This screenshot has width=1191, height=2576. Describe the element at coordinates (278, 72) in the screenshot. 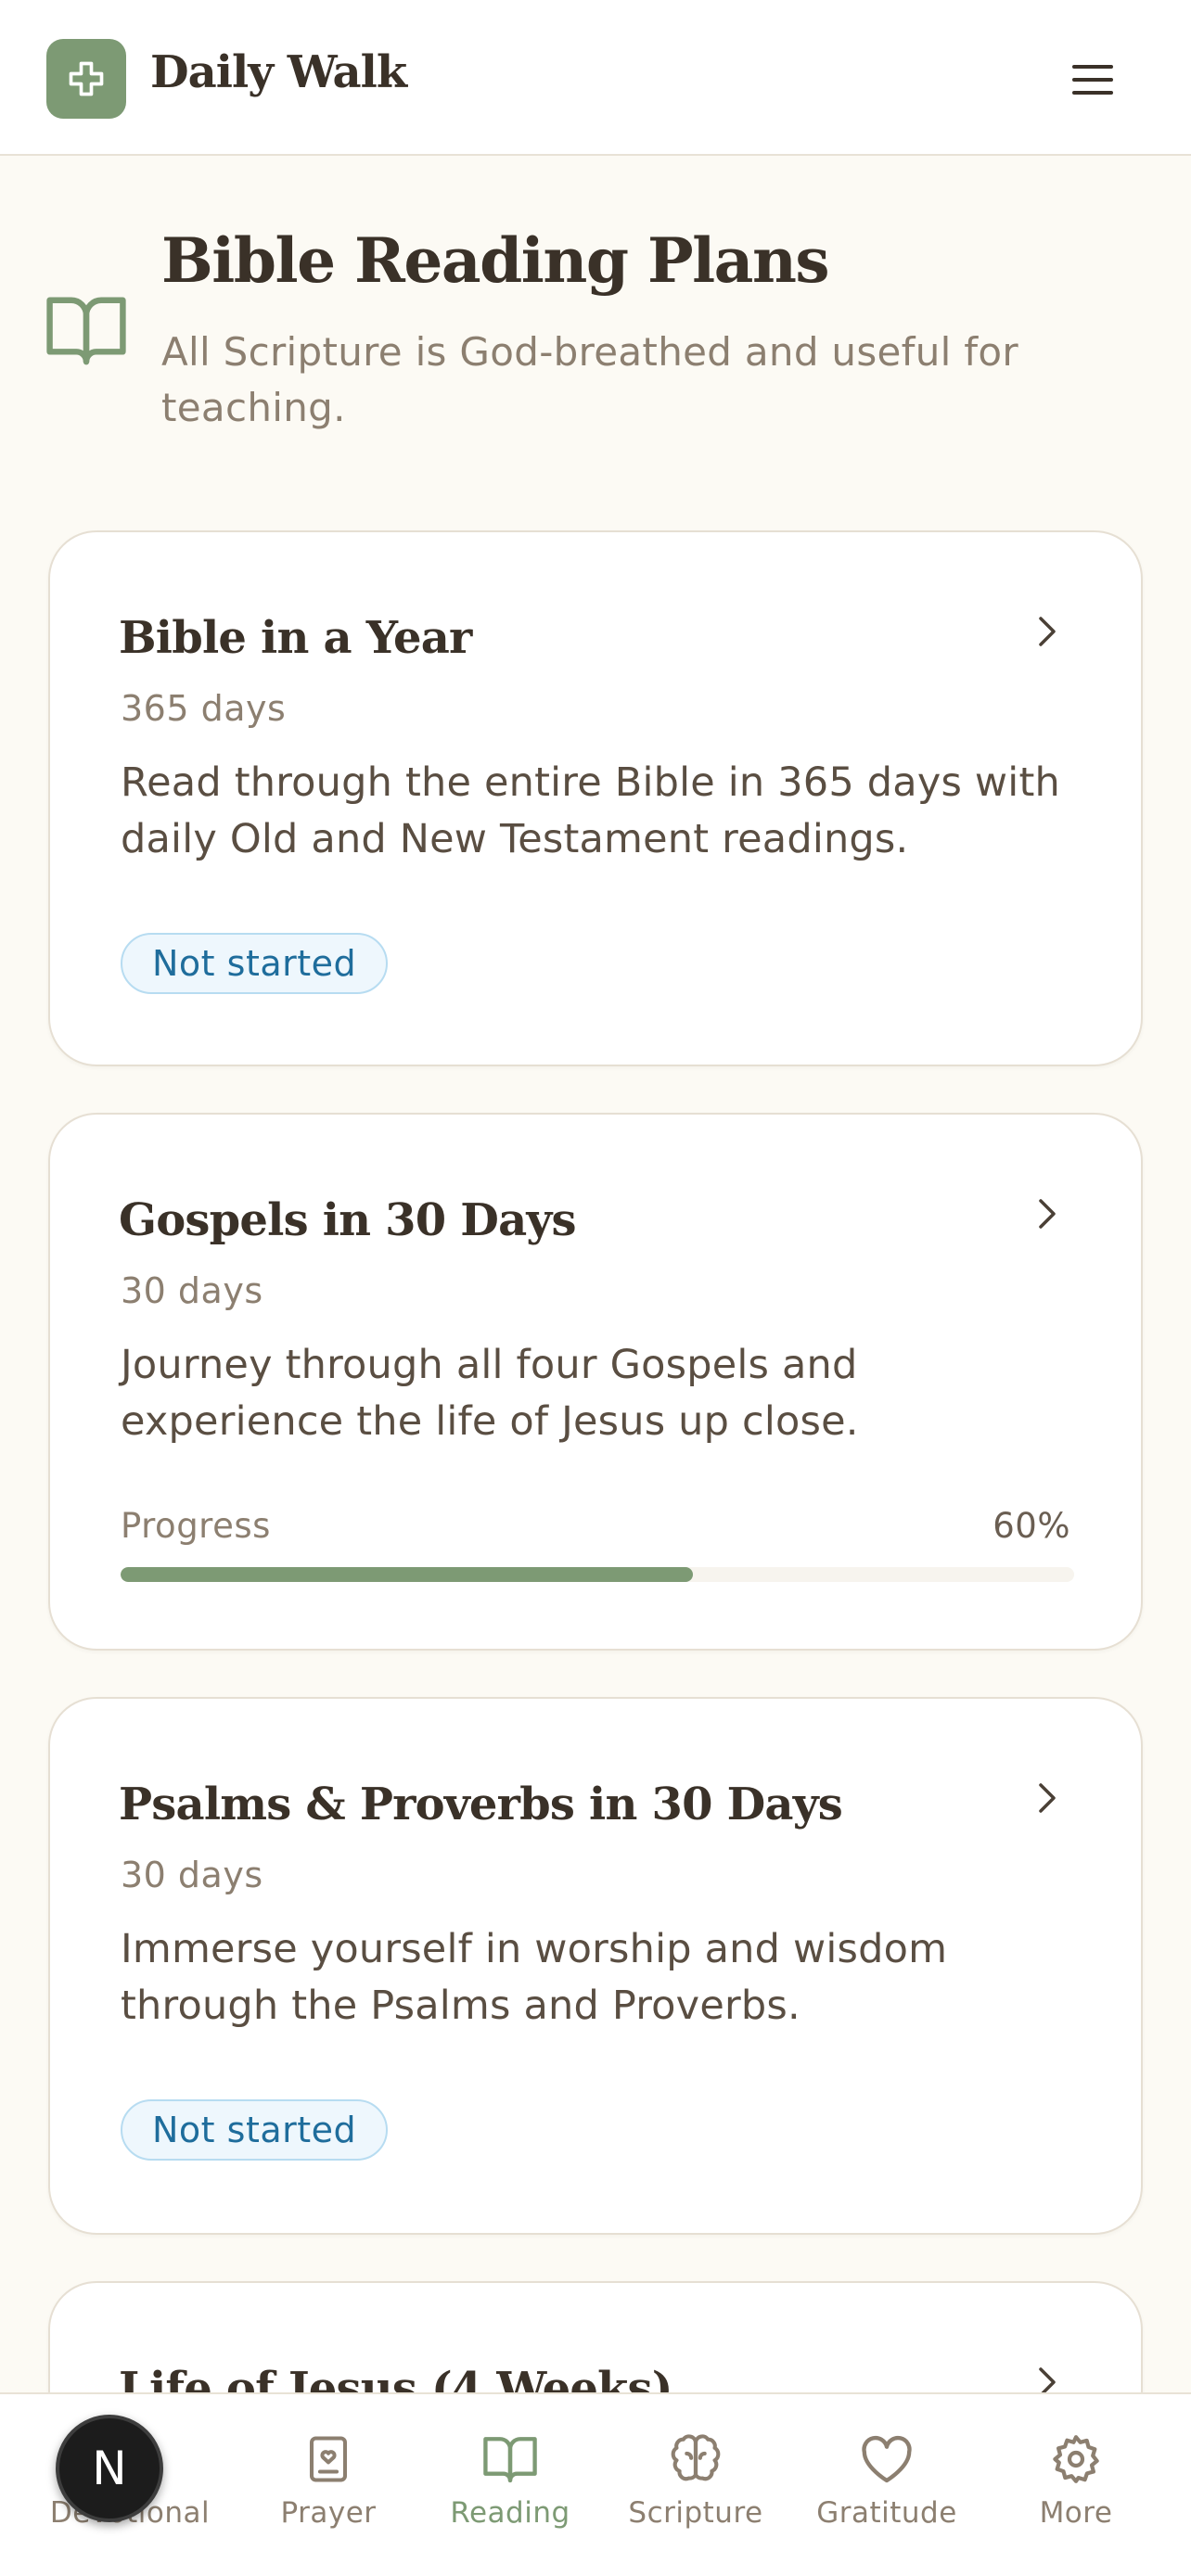

I see `app-title: Daily Walk` at that location.